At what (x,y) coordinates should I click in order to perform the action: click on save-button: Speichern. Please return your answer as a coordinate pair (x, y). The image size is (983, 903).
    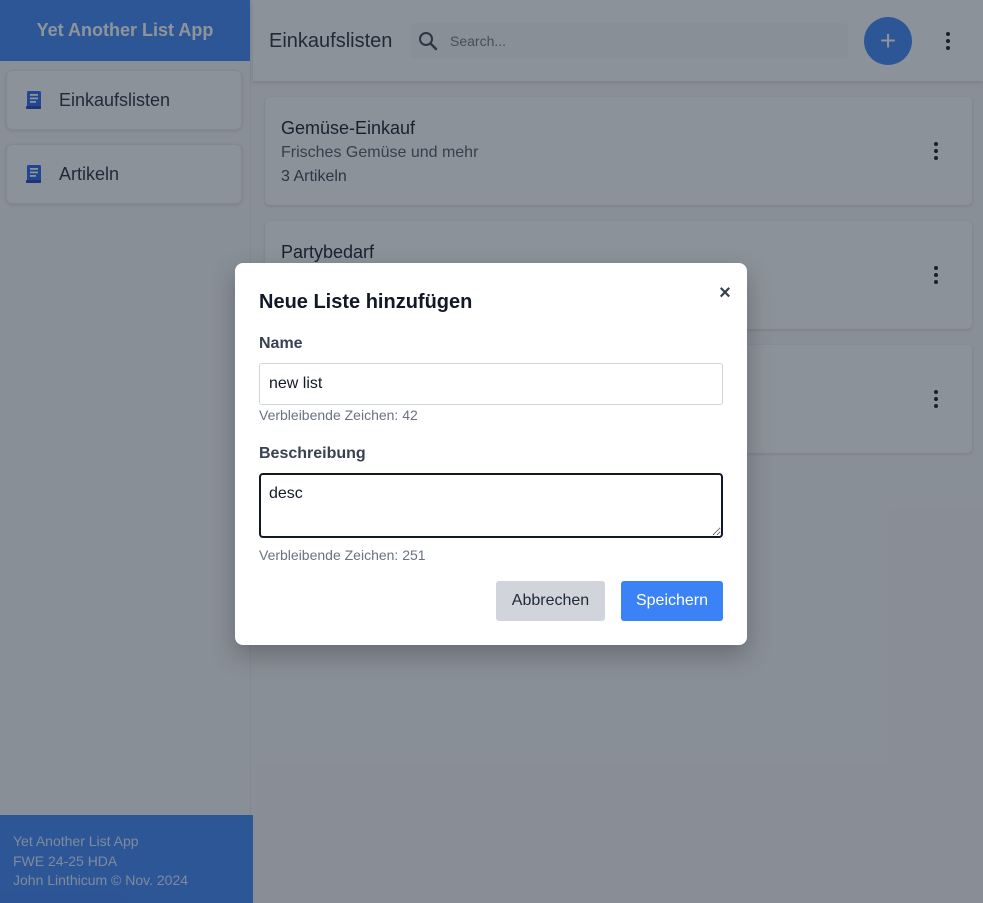
    Looking at the image, I should click on (672, 601).